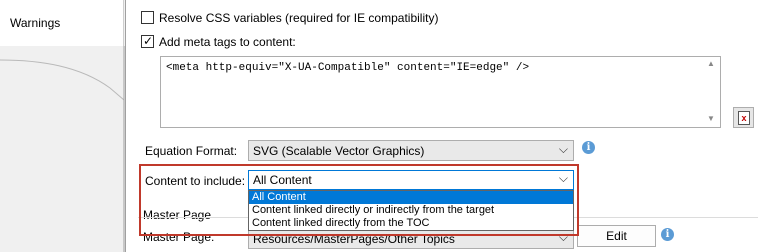 Image resolution: width=763 pixels, height=252 pixels. I want to click on tab-warnings-label: Warnings, so click(35, 23).